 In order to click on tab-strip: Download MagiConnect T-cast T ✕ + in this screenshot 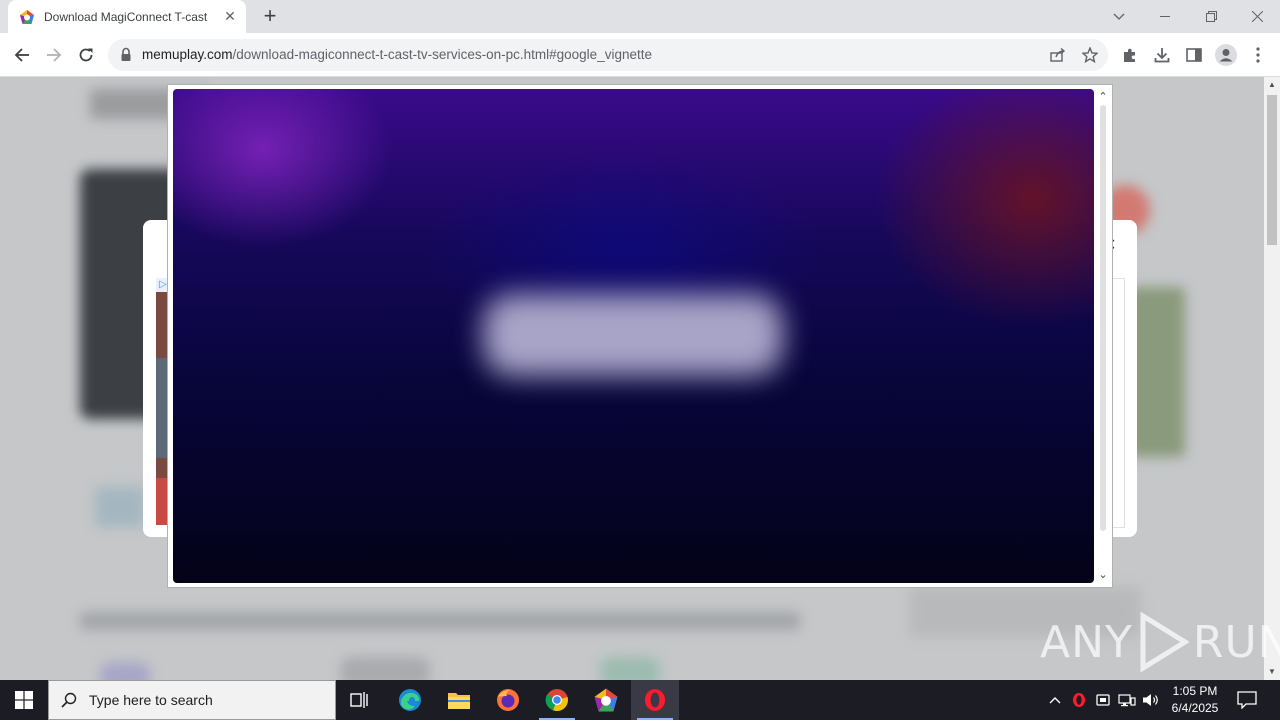, I will do `click(640, 16)`.